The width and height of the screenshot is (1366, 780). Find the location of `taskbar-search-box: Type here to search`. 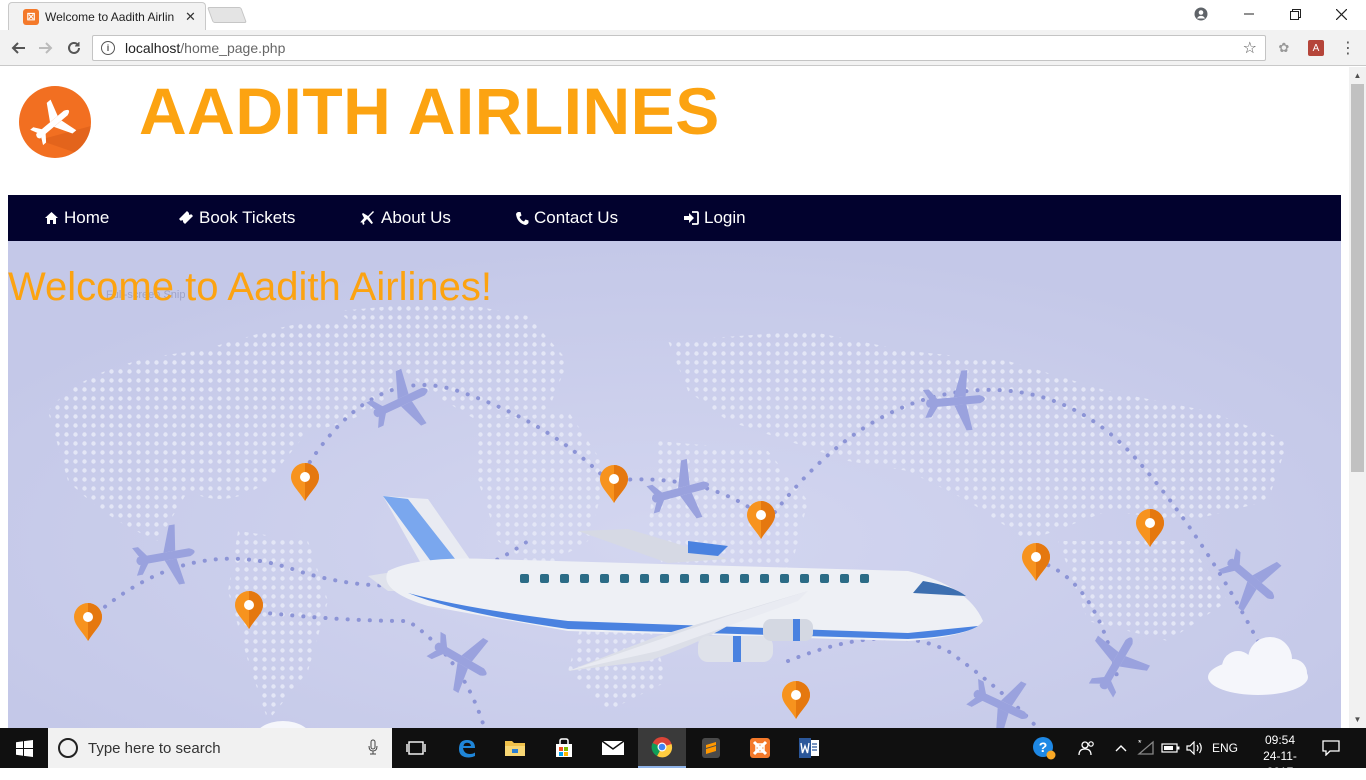

taskbar-search-box: Type here to search is located at coordinates (220, 748).